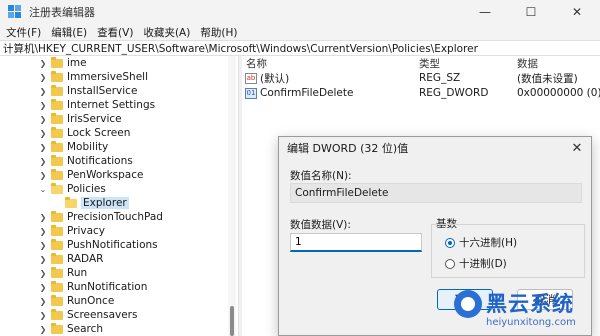 The height and width of the screenshot is (336, 600). What do you see at coordinates (94, 119) in the screenshot?
I see `tree-item-label: IrisService` at bounding box center [94, 119].